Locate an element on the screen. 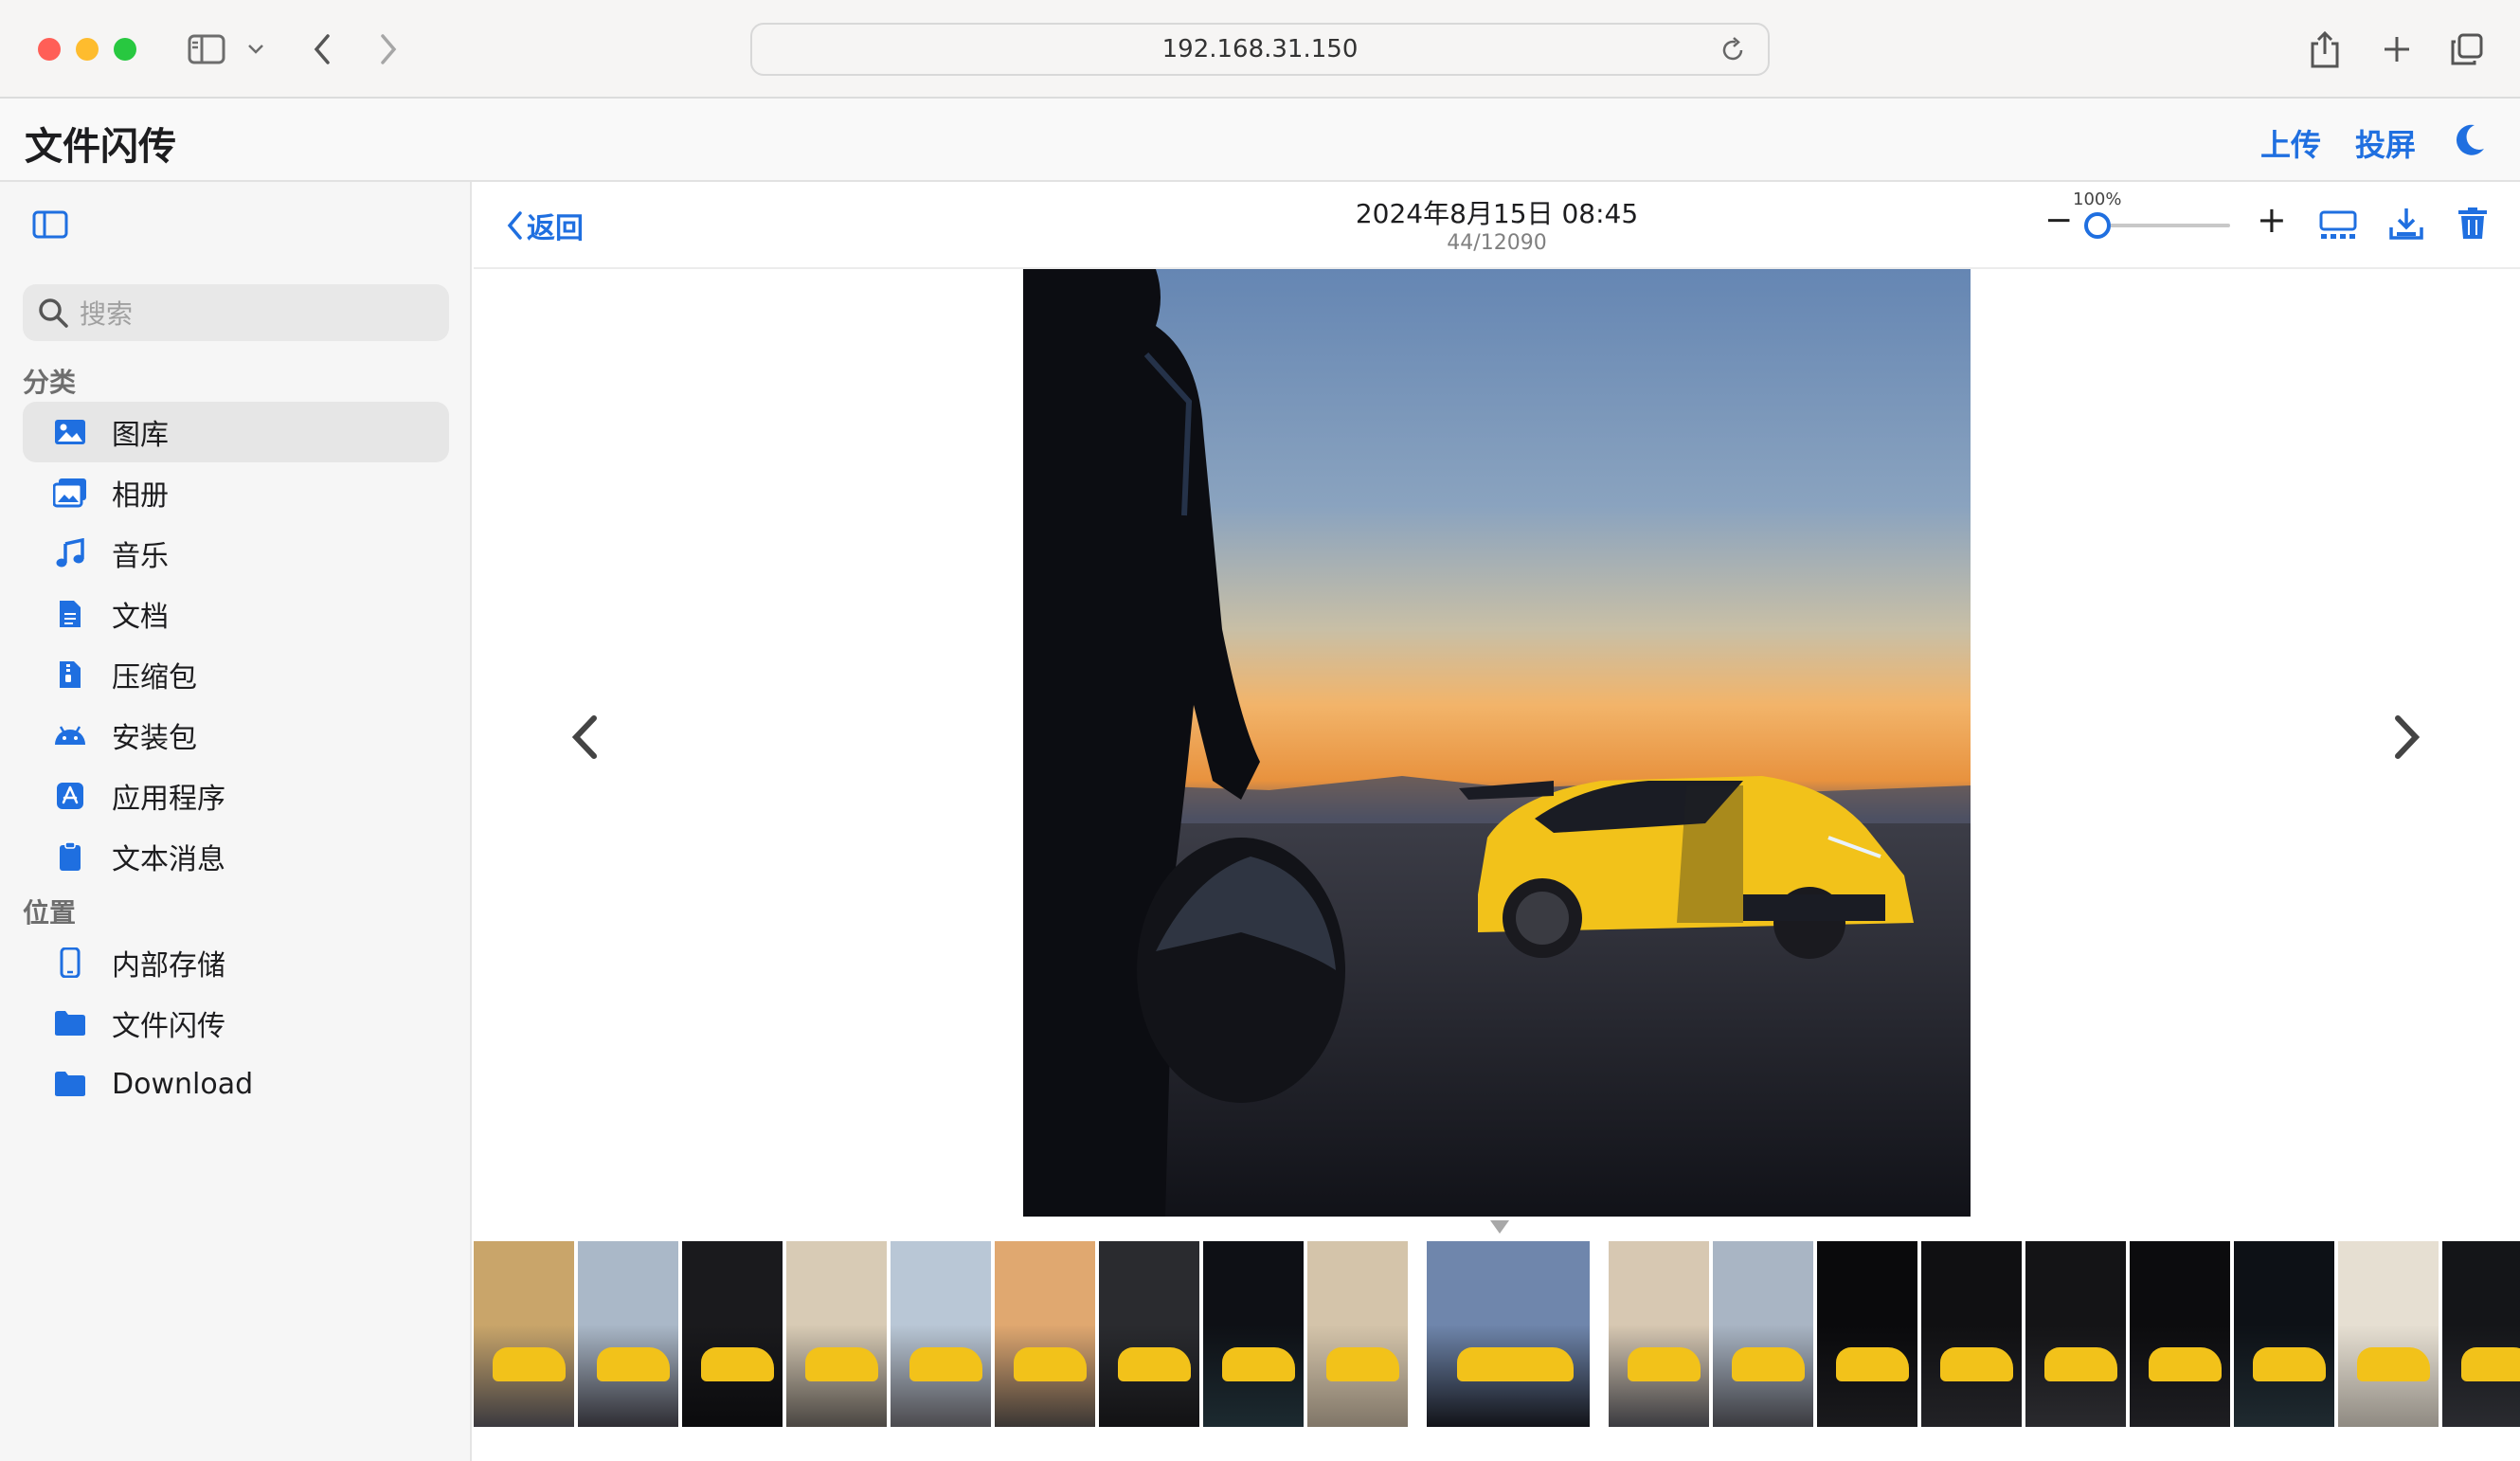  forward-icon is located at coordinates (388, 49).